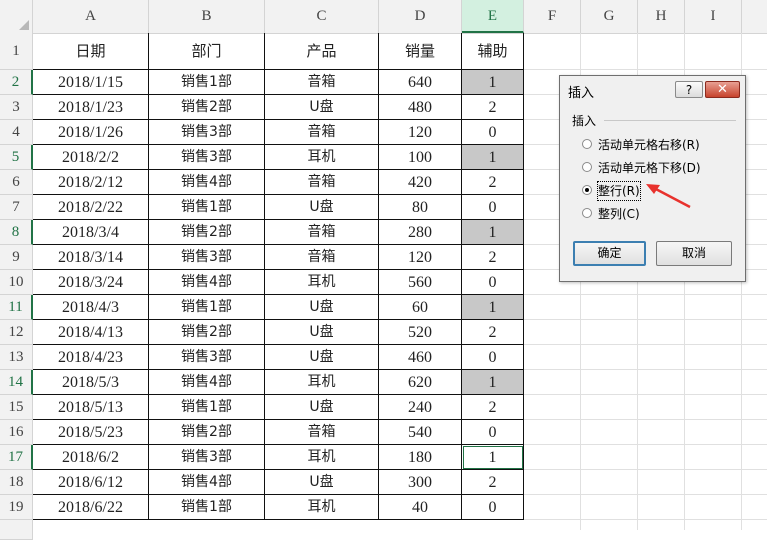 This screenshot has height=540, width=767. I want to click on row-header-10: 10, so click(16, 282).